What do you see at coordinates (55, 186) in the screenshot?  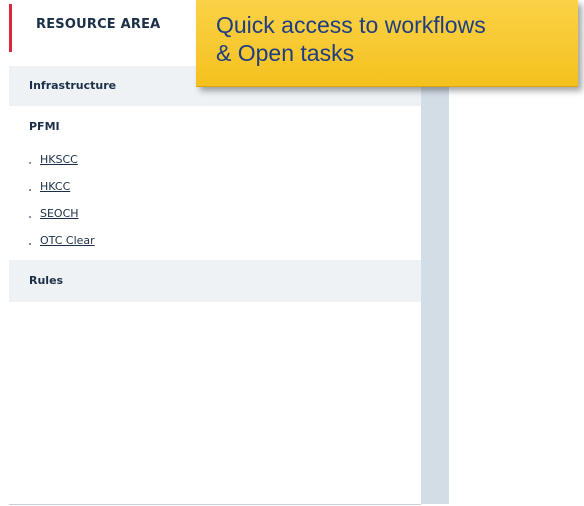 I see `link-hkcc: HKCC` at bounding box center [55, 186].